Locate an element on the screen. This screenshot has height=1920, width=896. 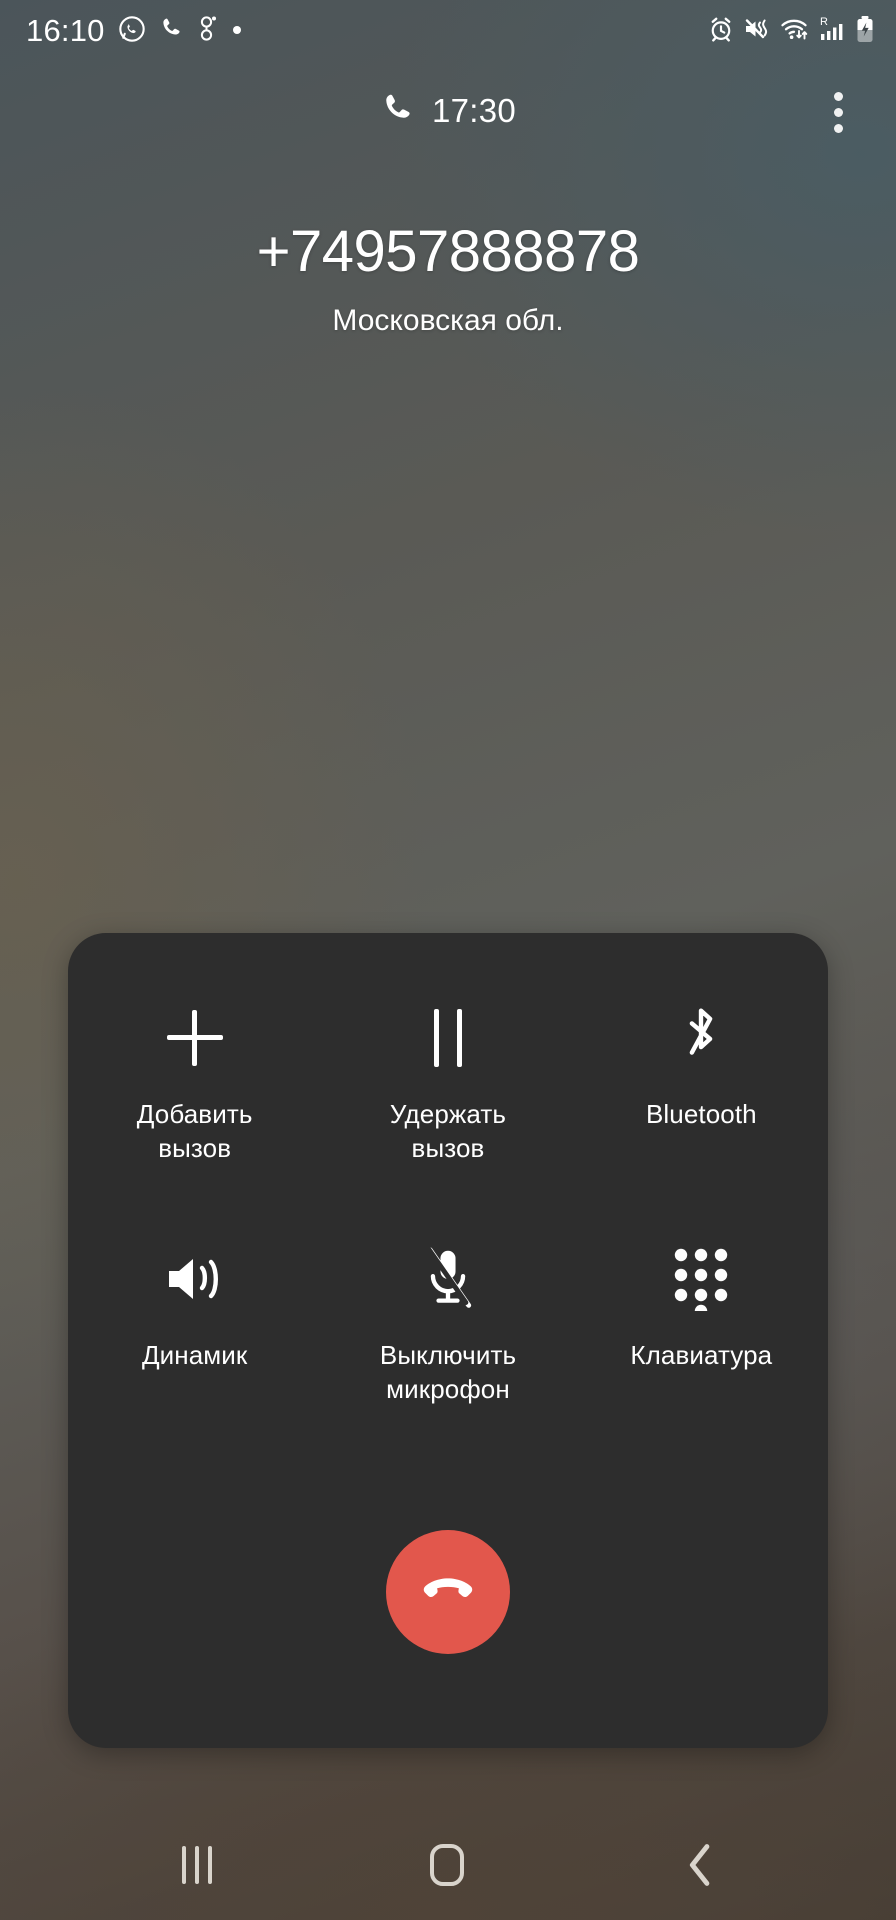
caller-number: +74957888878 is located at coordinates (448, 251).